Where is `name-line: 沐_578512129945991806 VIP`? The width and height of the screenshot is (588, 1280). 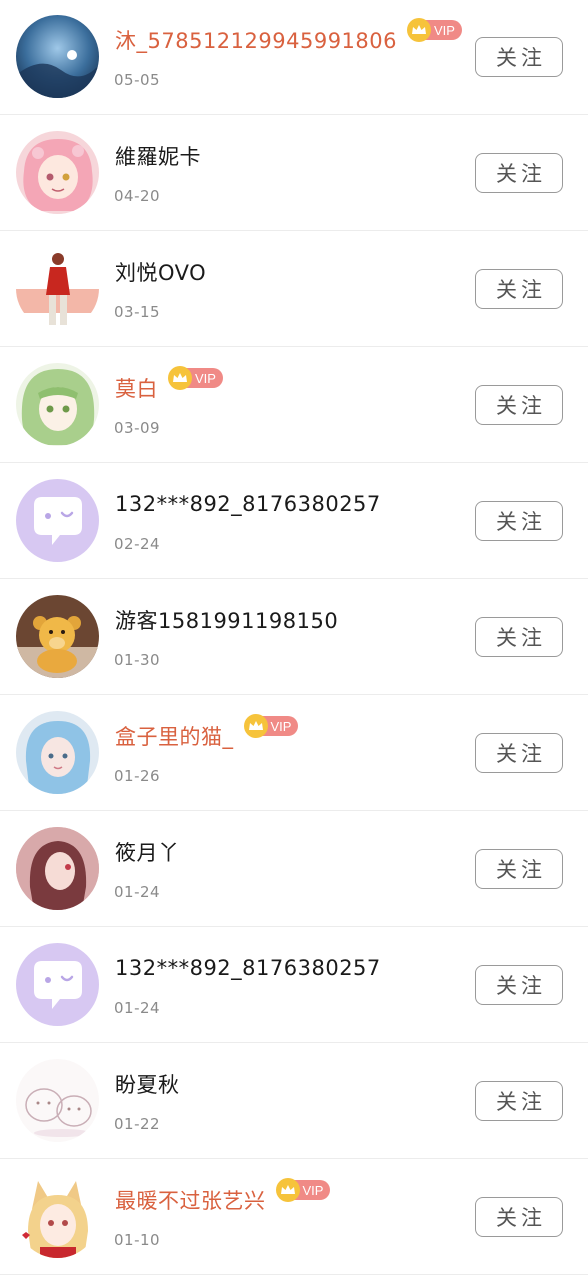
name-line: 沐_578512129945991806 VIP is located at coordinates (288, 38).